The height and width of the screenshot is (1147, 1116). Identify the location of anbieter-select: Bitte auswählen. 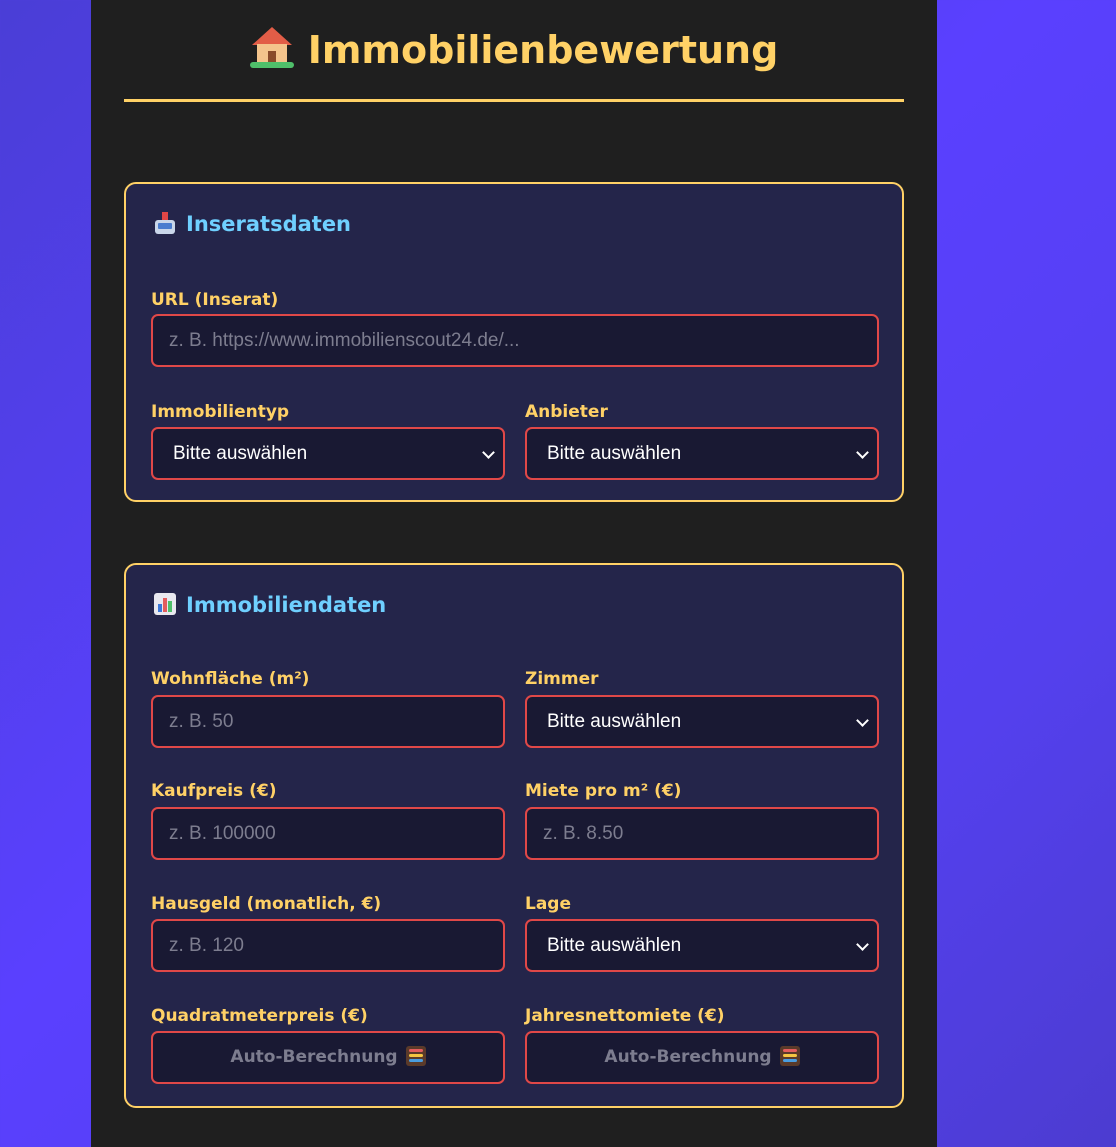
(702, 453).